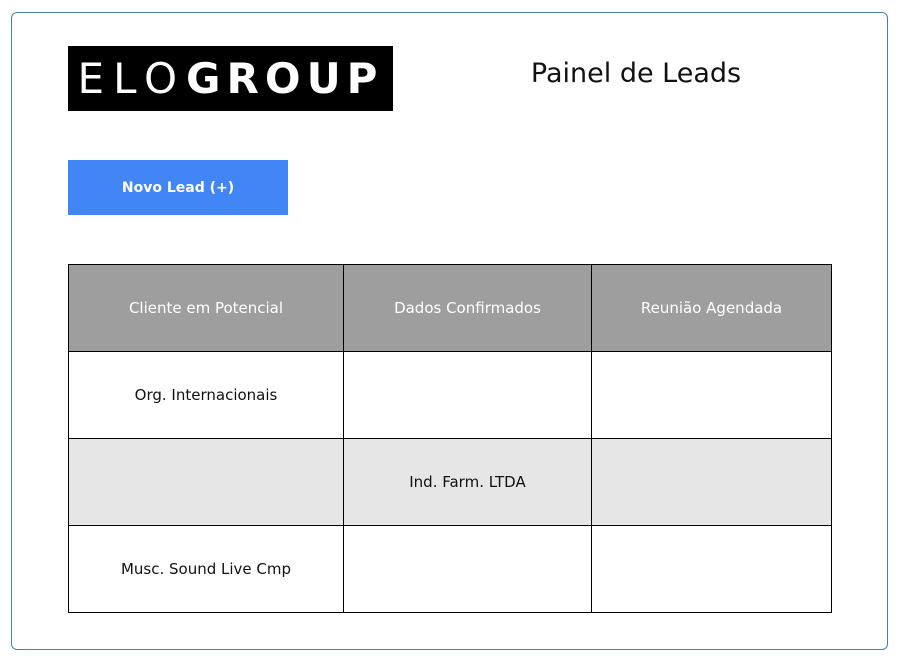 This screenshot has width=901, height=659. What do you see at coordinates (636, 73) in the screenshot?
I see `page-title: Painel de Leads` at bounding box center [636, 73].